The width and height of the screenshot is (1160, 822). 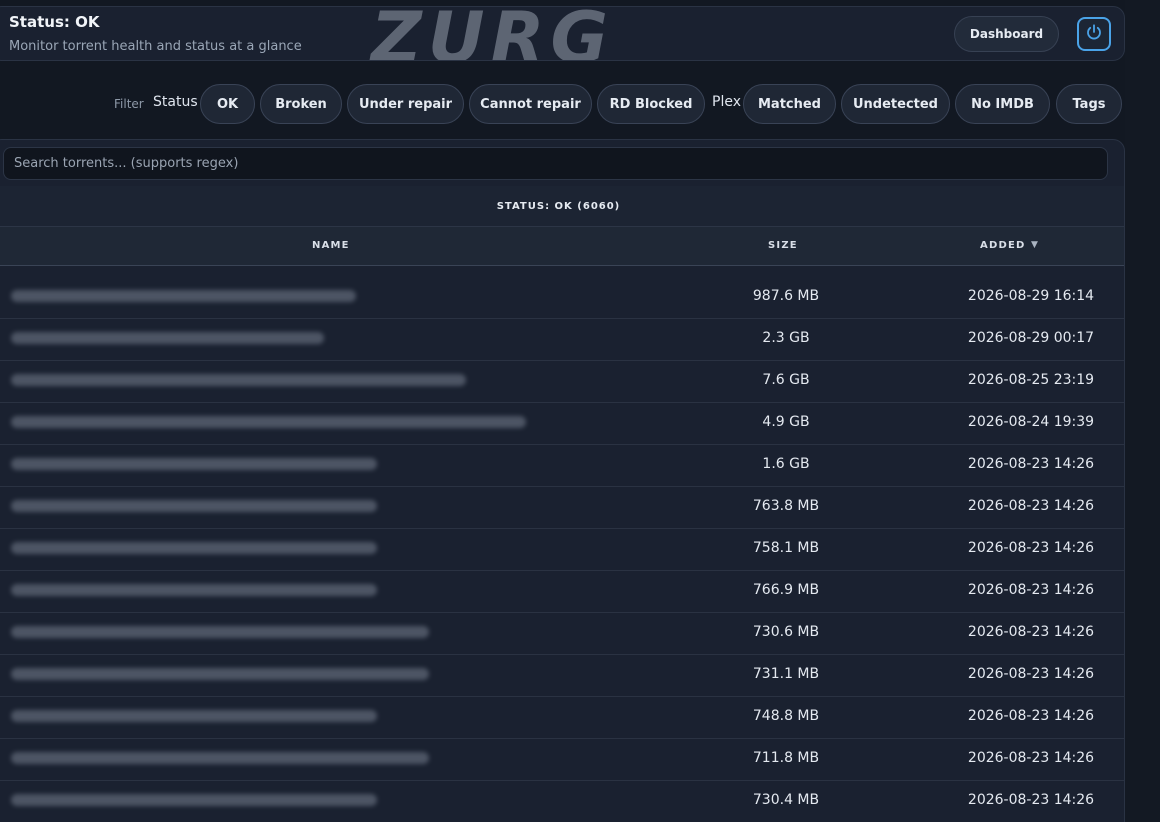 I want to click on row-size: 730.6 MB, so click(x=786, y=632).